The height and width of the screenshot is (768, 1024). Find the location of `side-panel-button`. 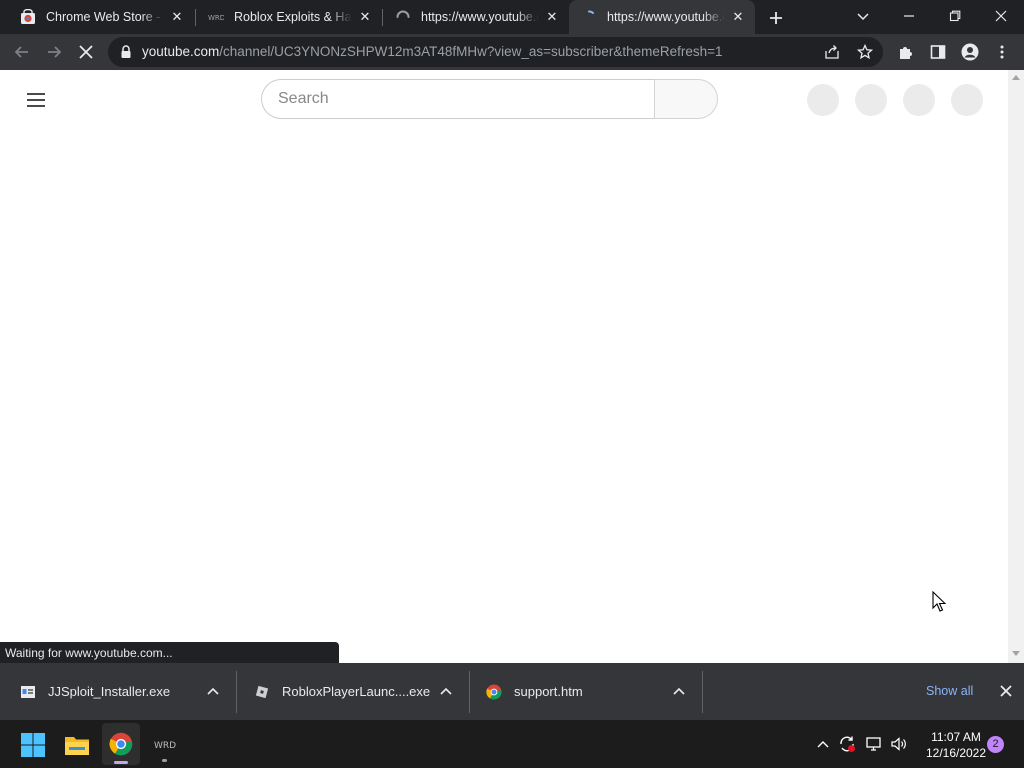

side-panel-button is located at coordinates (938, 52).